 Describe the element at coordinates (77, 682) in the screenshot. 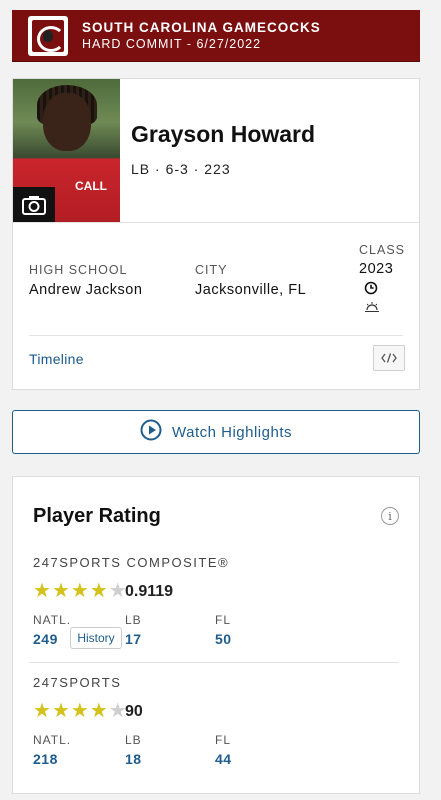

I see `sports247-label: 247SPORTS` at that location.